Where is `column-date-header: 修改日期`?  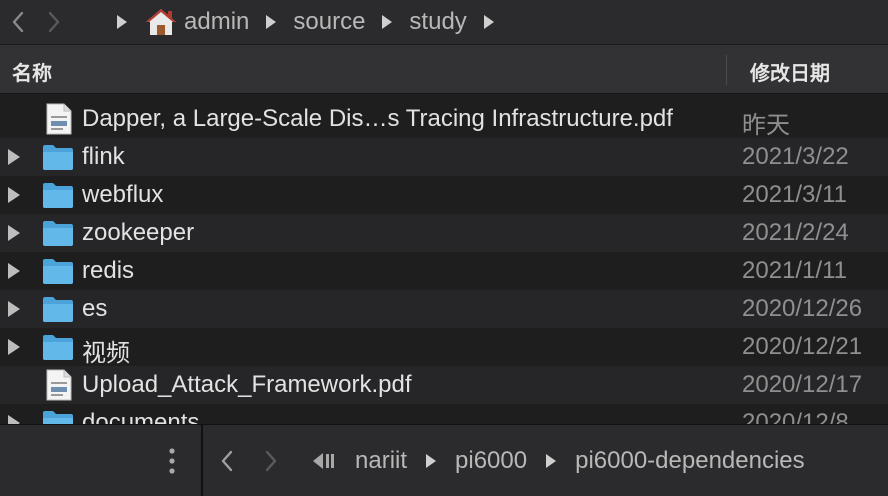 column-date-header: 修改日期 is located at coordinates (790, 71).